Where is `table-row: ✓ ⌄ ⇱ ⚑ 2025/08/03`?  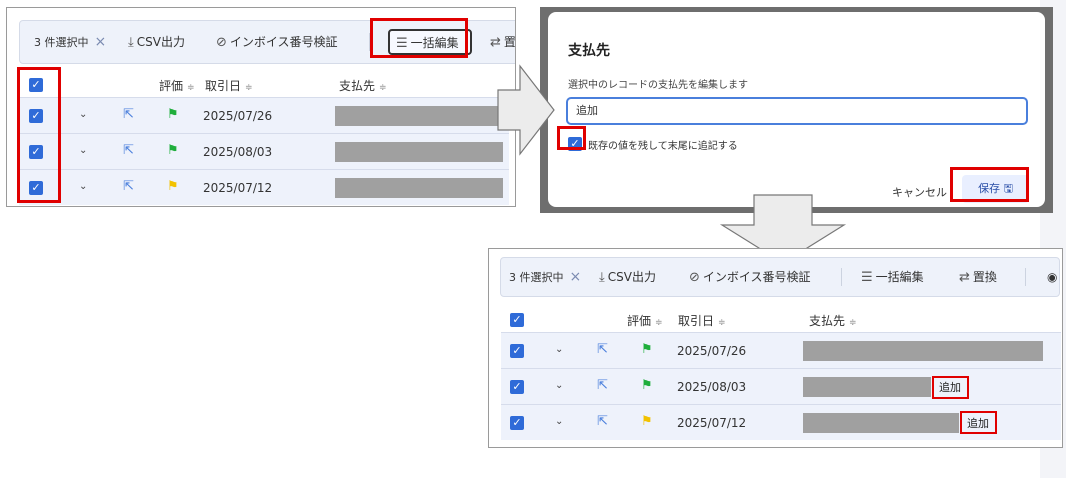 table-row: ✓ ⌄ ⇱ ⚑ 2025/08/03 is located at coordinates (264, 151).